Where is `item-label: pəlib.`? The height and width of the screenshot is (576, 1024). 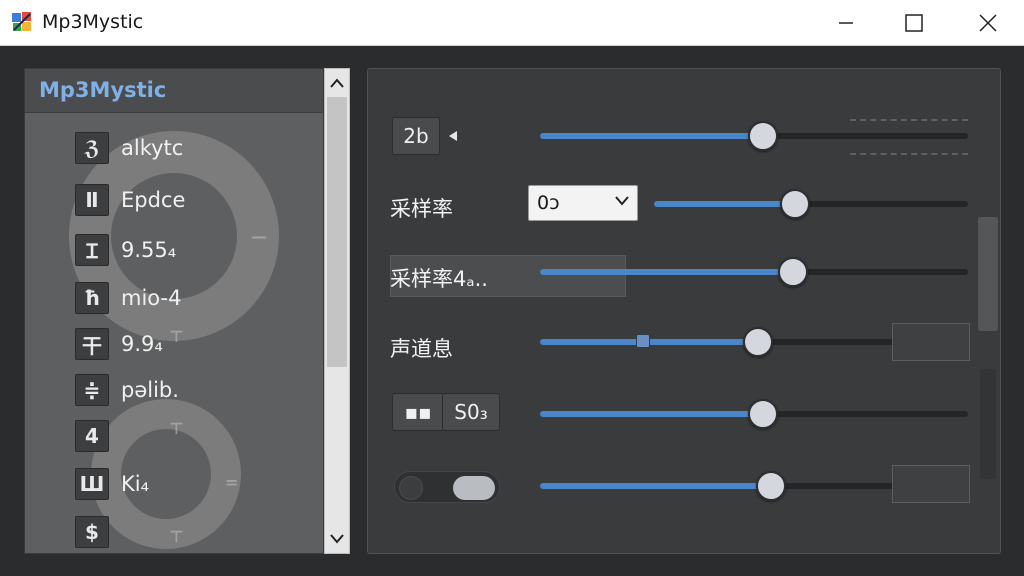
item-label: pəlib. is located at coordinates (150, 390).